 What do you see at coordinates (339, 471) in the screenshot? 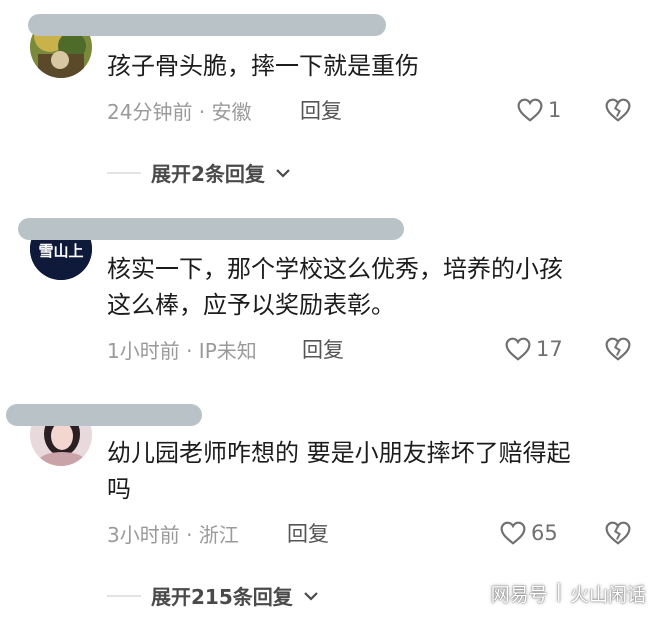
I see `comment-text: 幼儿园老师咋想的 要是小朋友摔坏了赔得起 吗` at bounding box center [339, 471].